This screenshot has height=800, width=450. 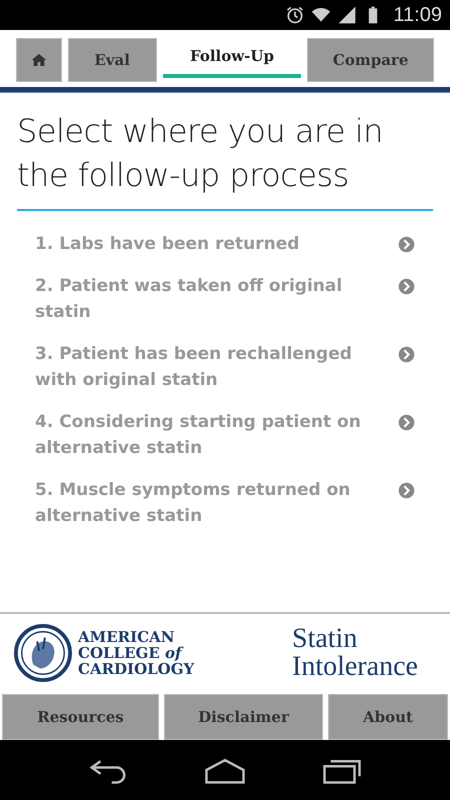 I want to click on footer-button: Resources, so click(x=80, y=717).